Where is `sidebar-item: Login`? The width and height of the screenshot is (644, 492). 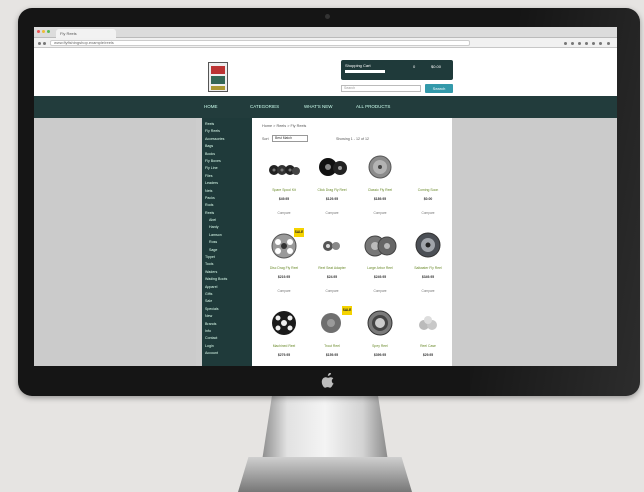 sidebar-item: Login is located at coordinates (227, 347).